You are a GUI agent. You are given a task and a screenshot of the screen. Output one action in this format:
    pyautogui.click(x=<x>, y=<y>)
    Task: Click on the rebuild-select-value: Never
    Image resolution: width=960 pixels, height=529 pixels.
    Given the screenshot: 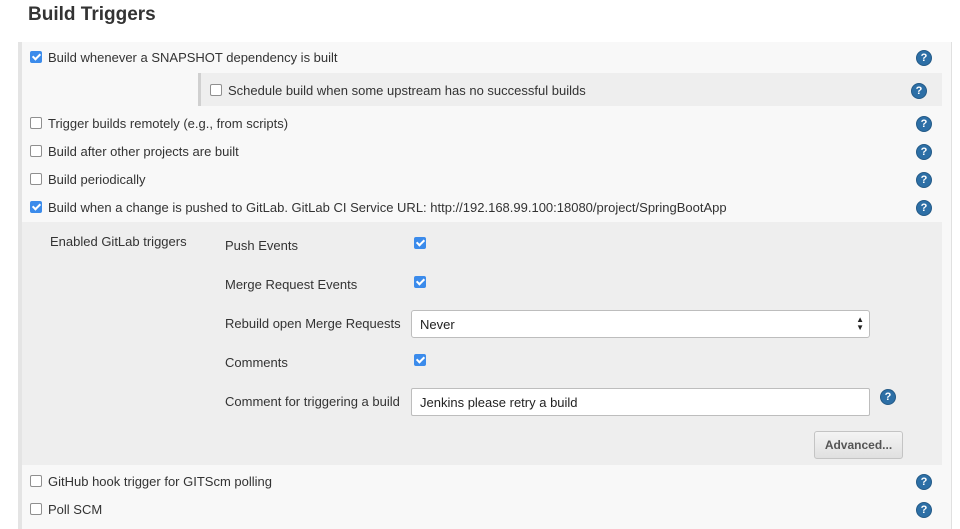 What is the action you would take?
    pyautogui.click(x=437, y=324)
    